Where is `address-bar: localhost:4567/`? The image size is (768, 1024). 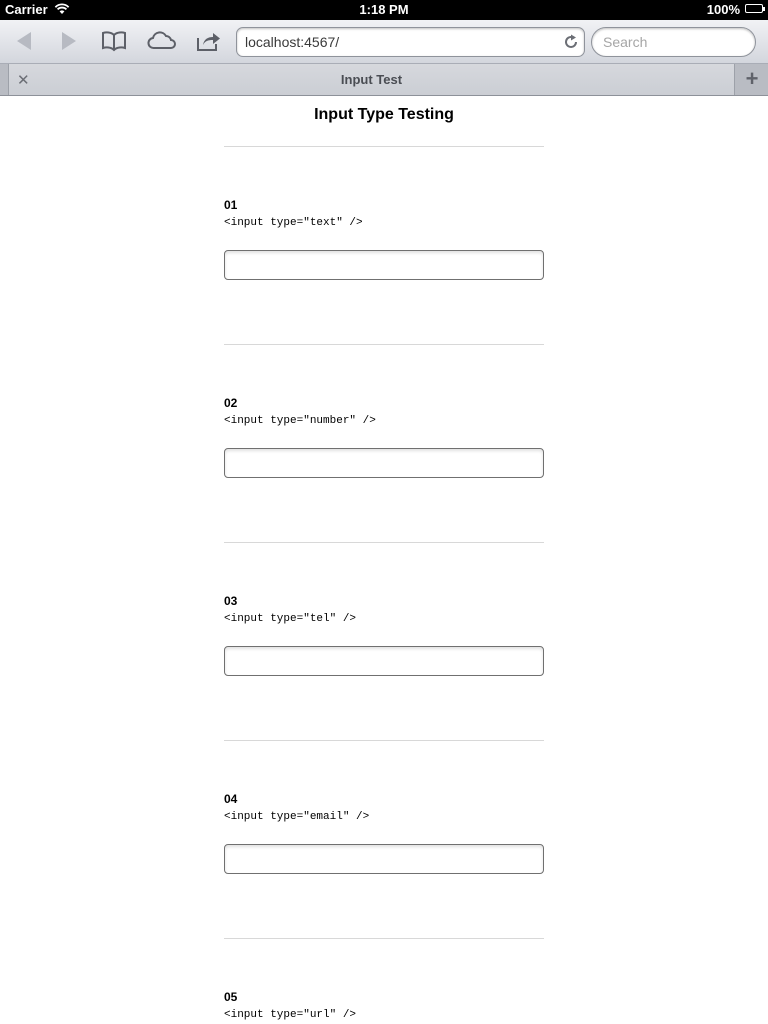 address-bar: localhost:4567/ is located at coordinates (410, 42).